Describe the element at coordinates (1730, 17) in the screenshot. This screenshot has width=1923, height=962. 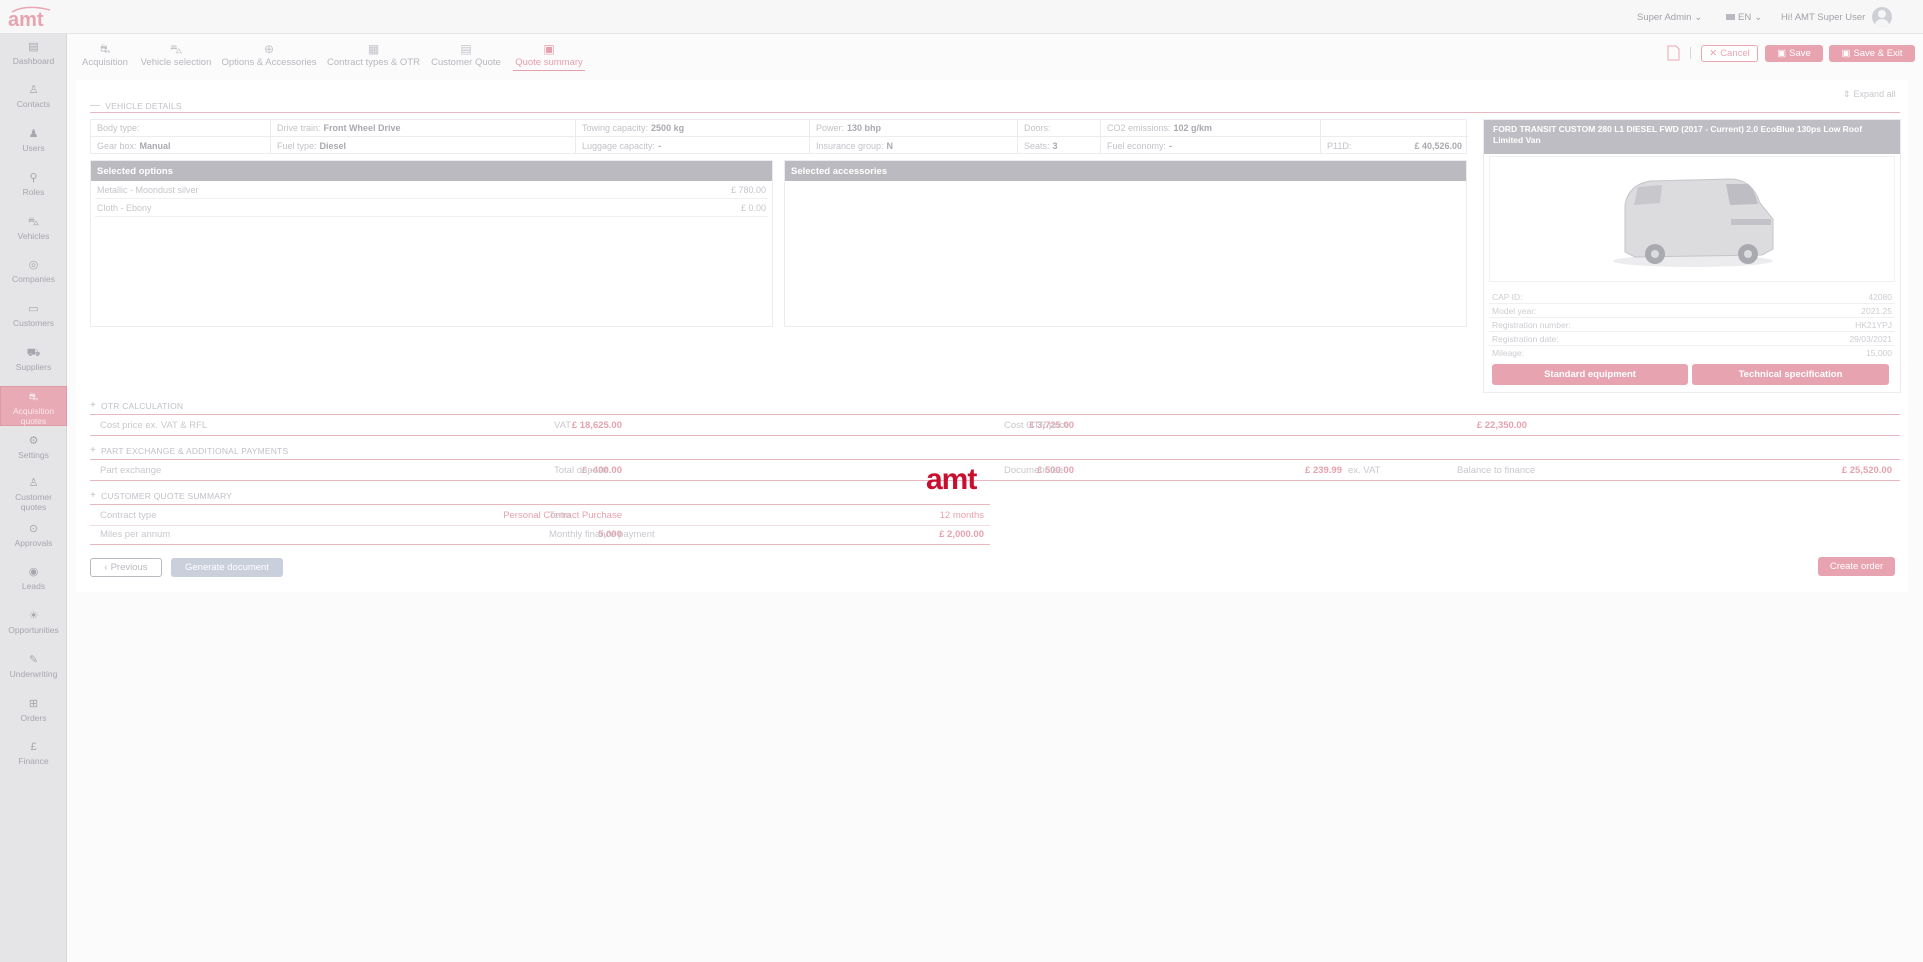
I see `flag-icon` at that location.